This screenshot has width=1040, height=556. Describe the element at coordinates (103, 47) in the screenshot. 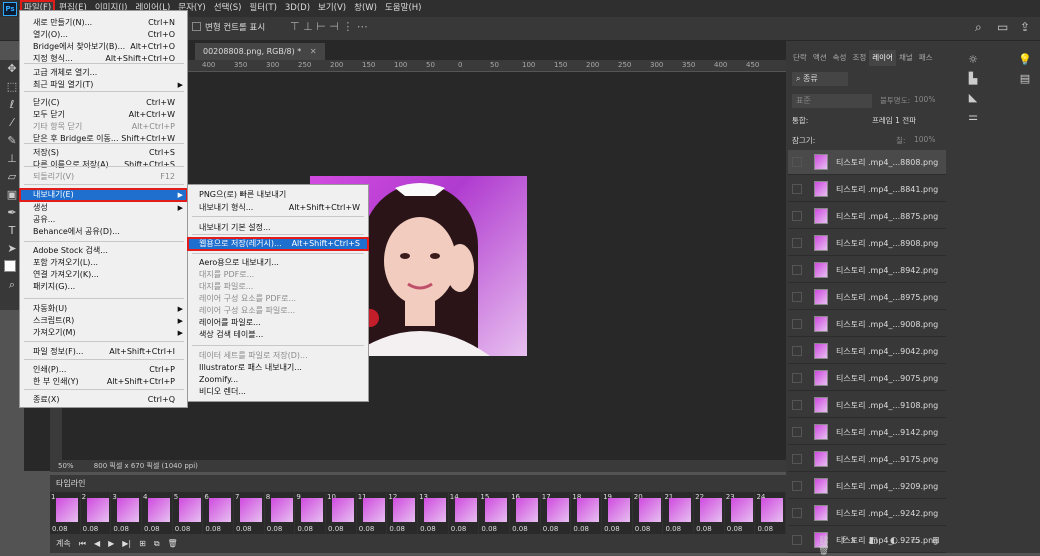

I see `file-menu-item: Bridge에서 찾아보기(B)... Alt+Ctrl+O` at that location.